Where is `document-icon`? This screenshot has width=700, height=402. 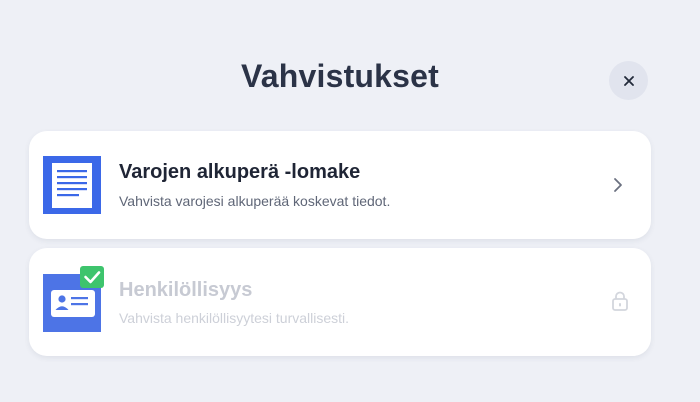
document-icon is located at coordinates (72, 185).